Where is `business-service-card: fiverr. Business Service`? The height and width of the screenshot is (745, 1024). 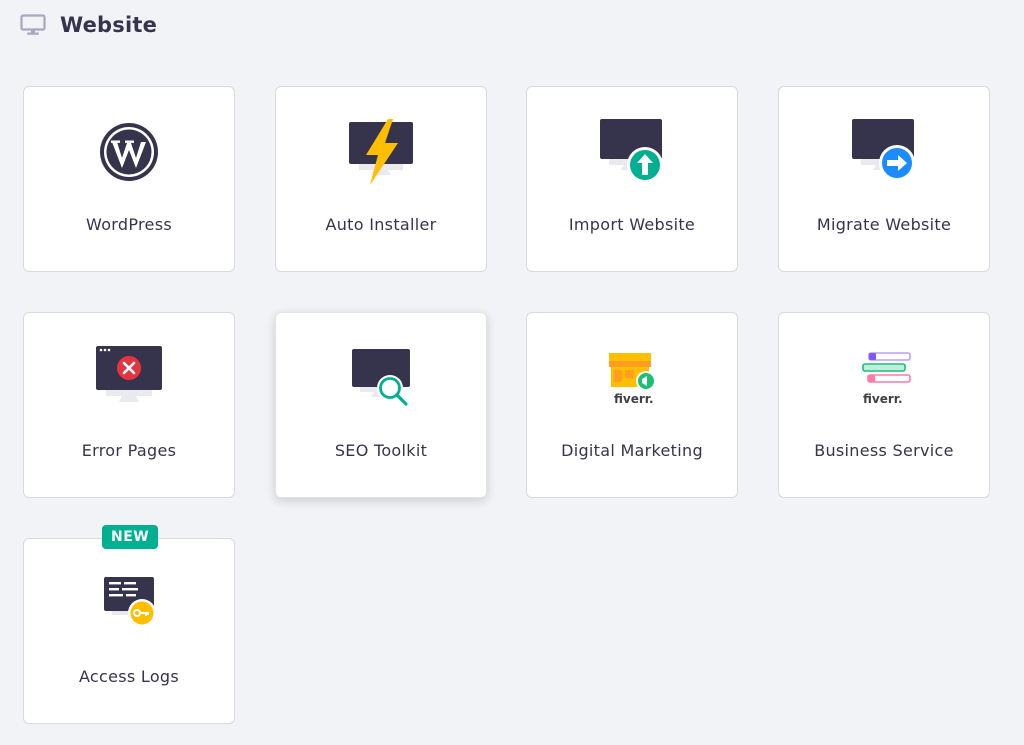 business-service-card: fiverr. Business Service is located at coordinates (884, 405).